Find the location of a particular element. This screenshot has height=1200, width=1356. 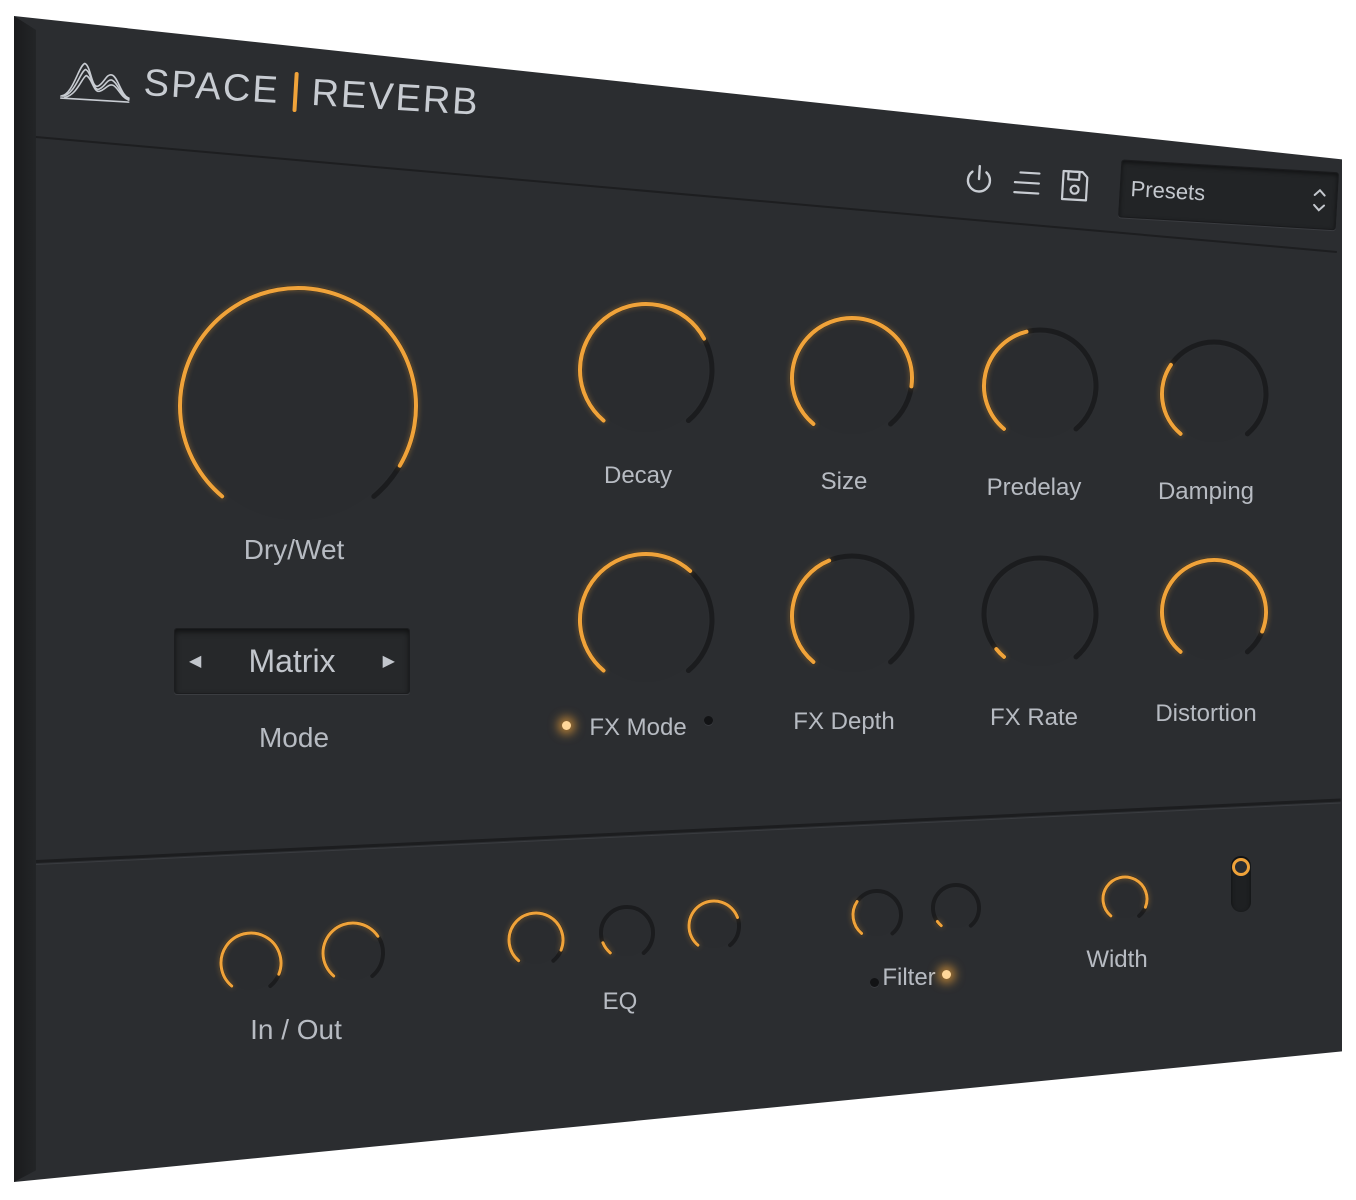

label-fx-rate: FX Rate is located at coordinates (1034, 717).